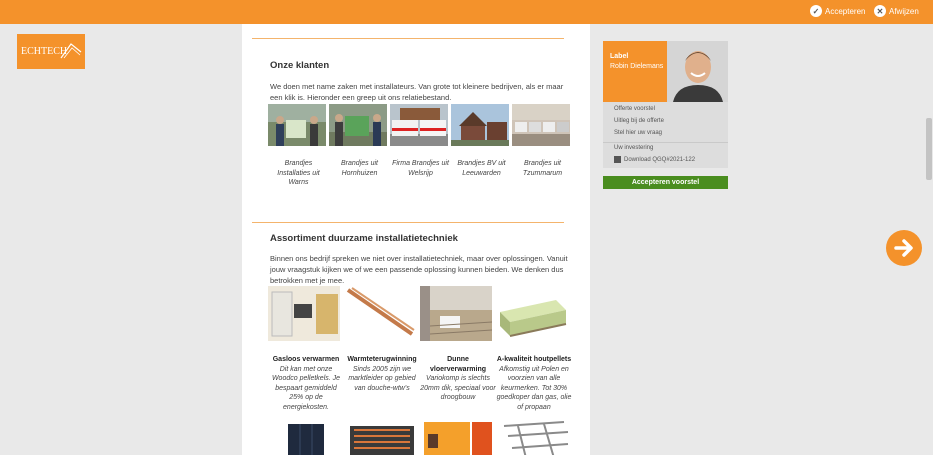  Describe the element at coordinates (880, 11) in the screenshot. I see `close-icon: ✕` at that location.